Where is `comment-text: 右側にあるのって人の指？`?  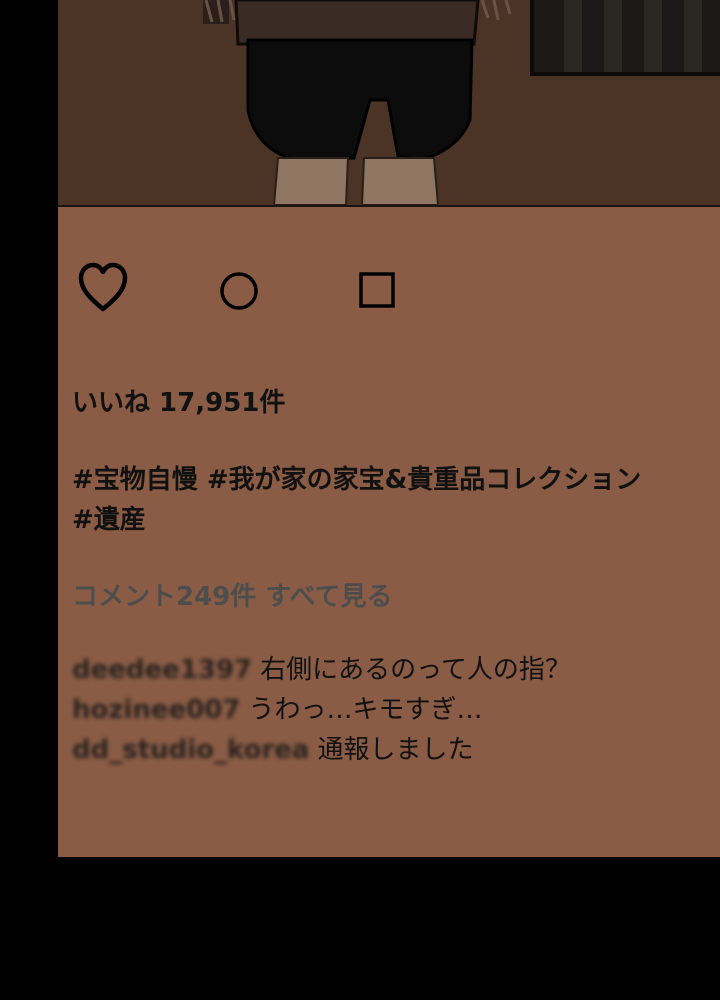
comment-text: 右側にあるのって人の指？ is located at coordinates (415, 670).